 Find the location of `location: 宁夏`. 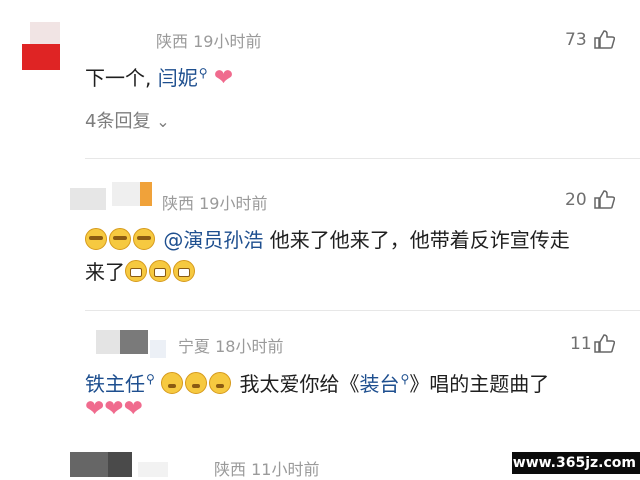

location: 宁夏 is located at coordinates (194, 346).